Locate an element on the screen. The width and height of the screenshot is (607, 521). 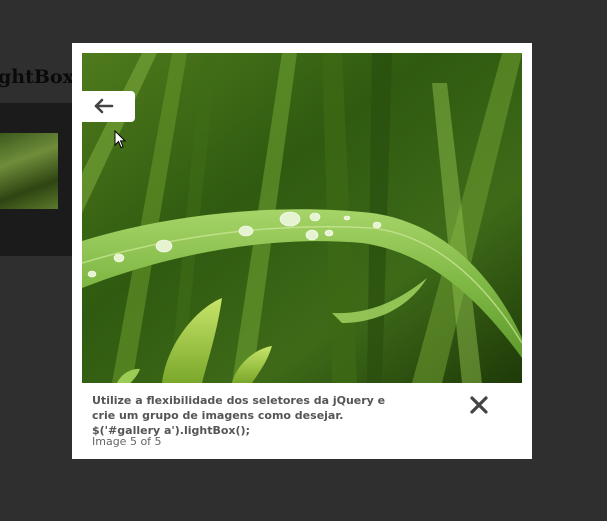
close-x-icon is located at coordinates (479, 405).